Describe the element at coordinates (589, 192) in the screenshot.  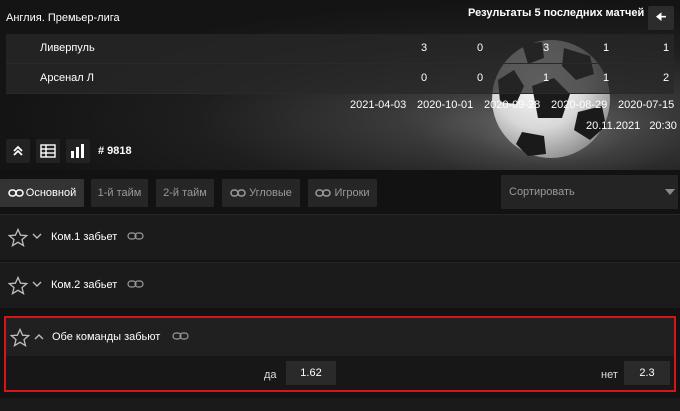
I see `sort-dropdown: Сортировать` at that location.